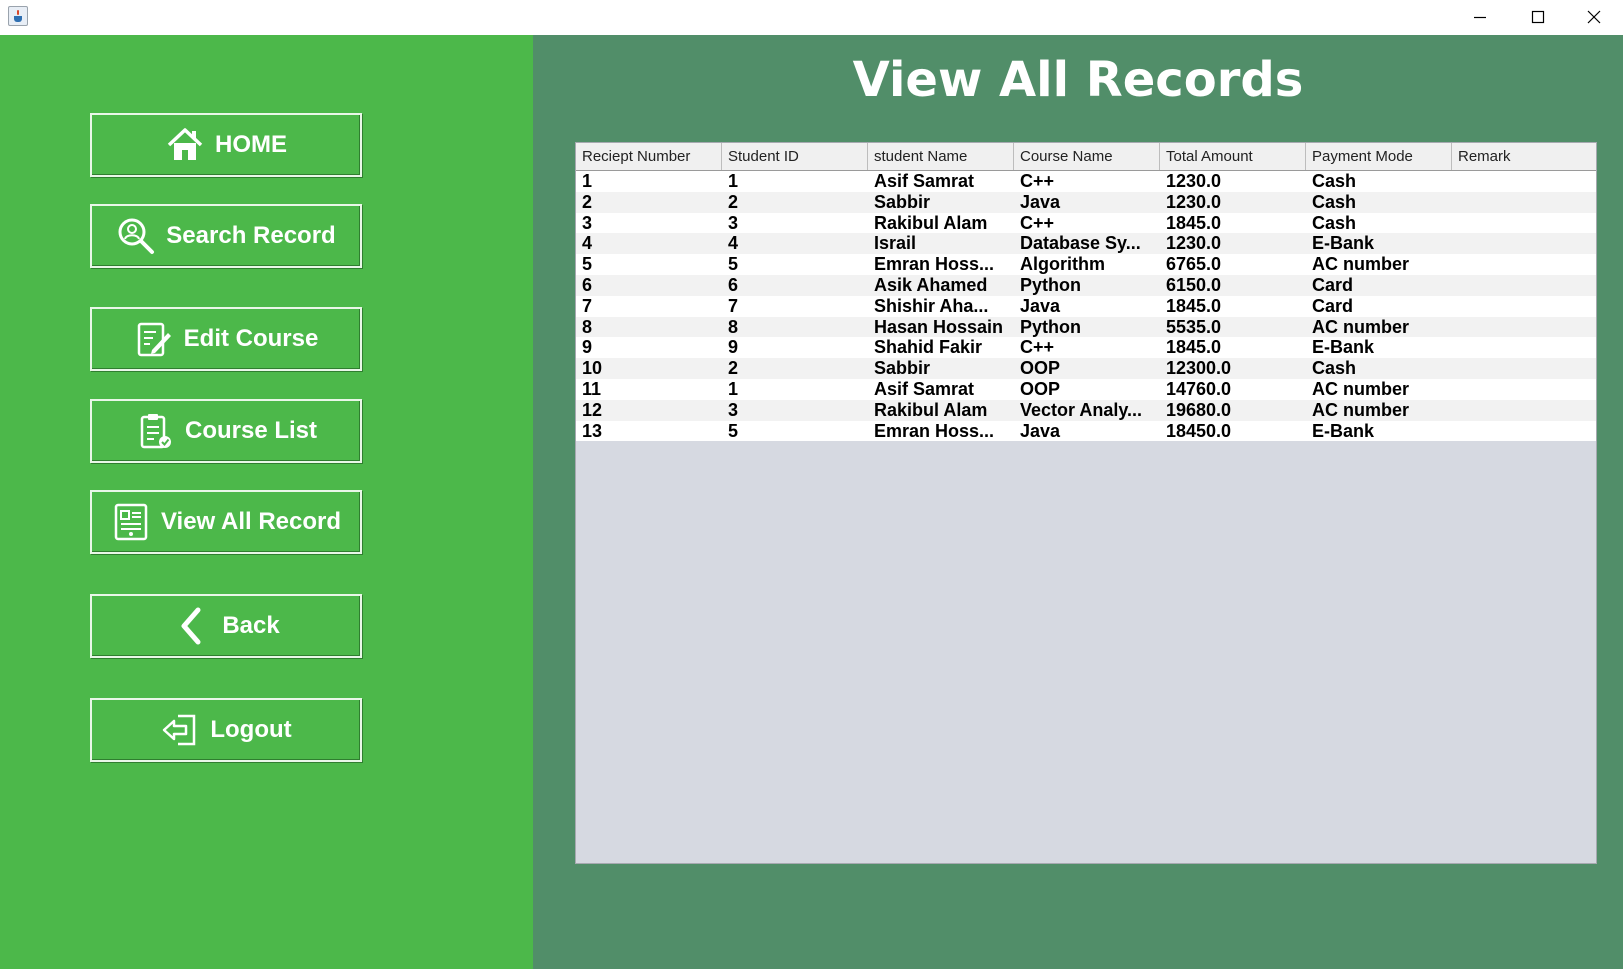 This screenshot has width=1623, height=969. What do you see at coordinates (795, 156) in the screenshot?
I see `column-header: Student ID` at bounding box center [795, 156].